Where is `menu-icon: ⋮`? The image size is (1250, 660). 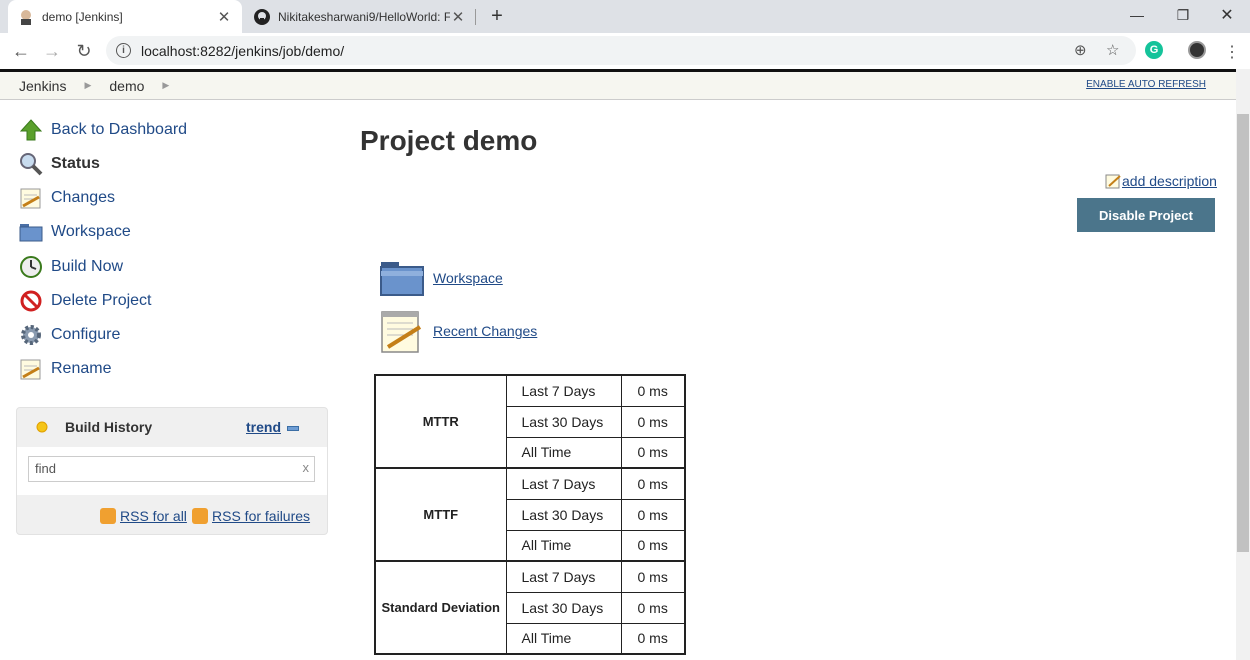
menu-icon: ⋮ is located at coordinates (1232, 52).